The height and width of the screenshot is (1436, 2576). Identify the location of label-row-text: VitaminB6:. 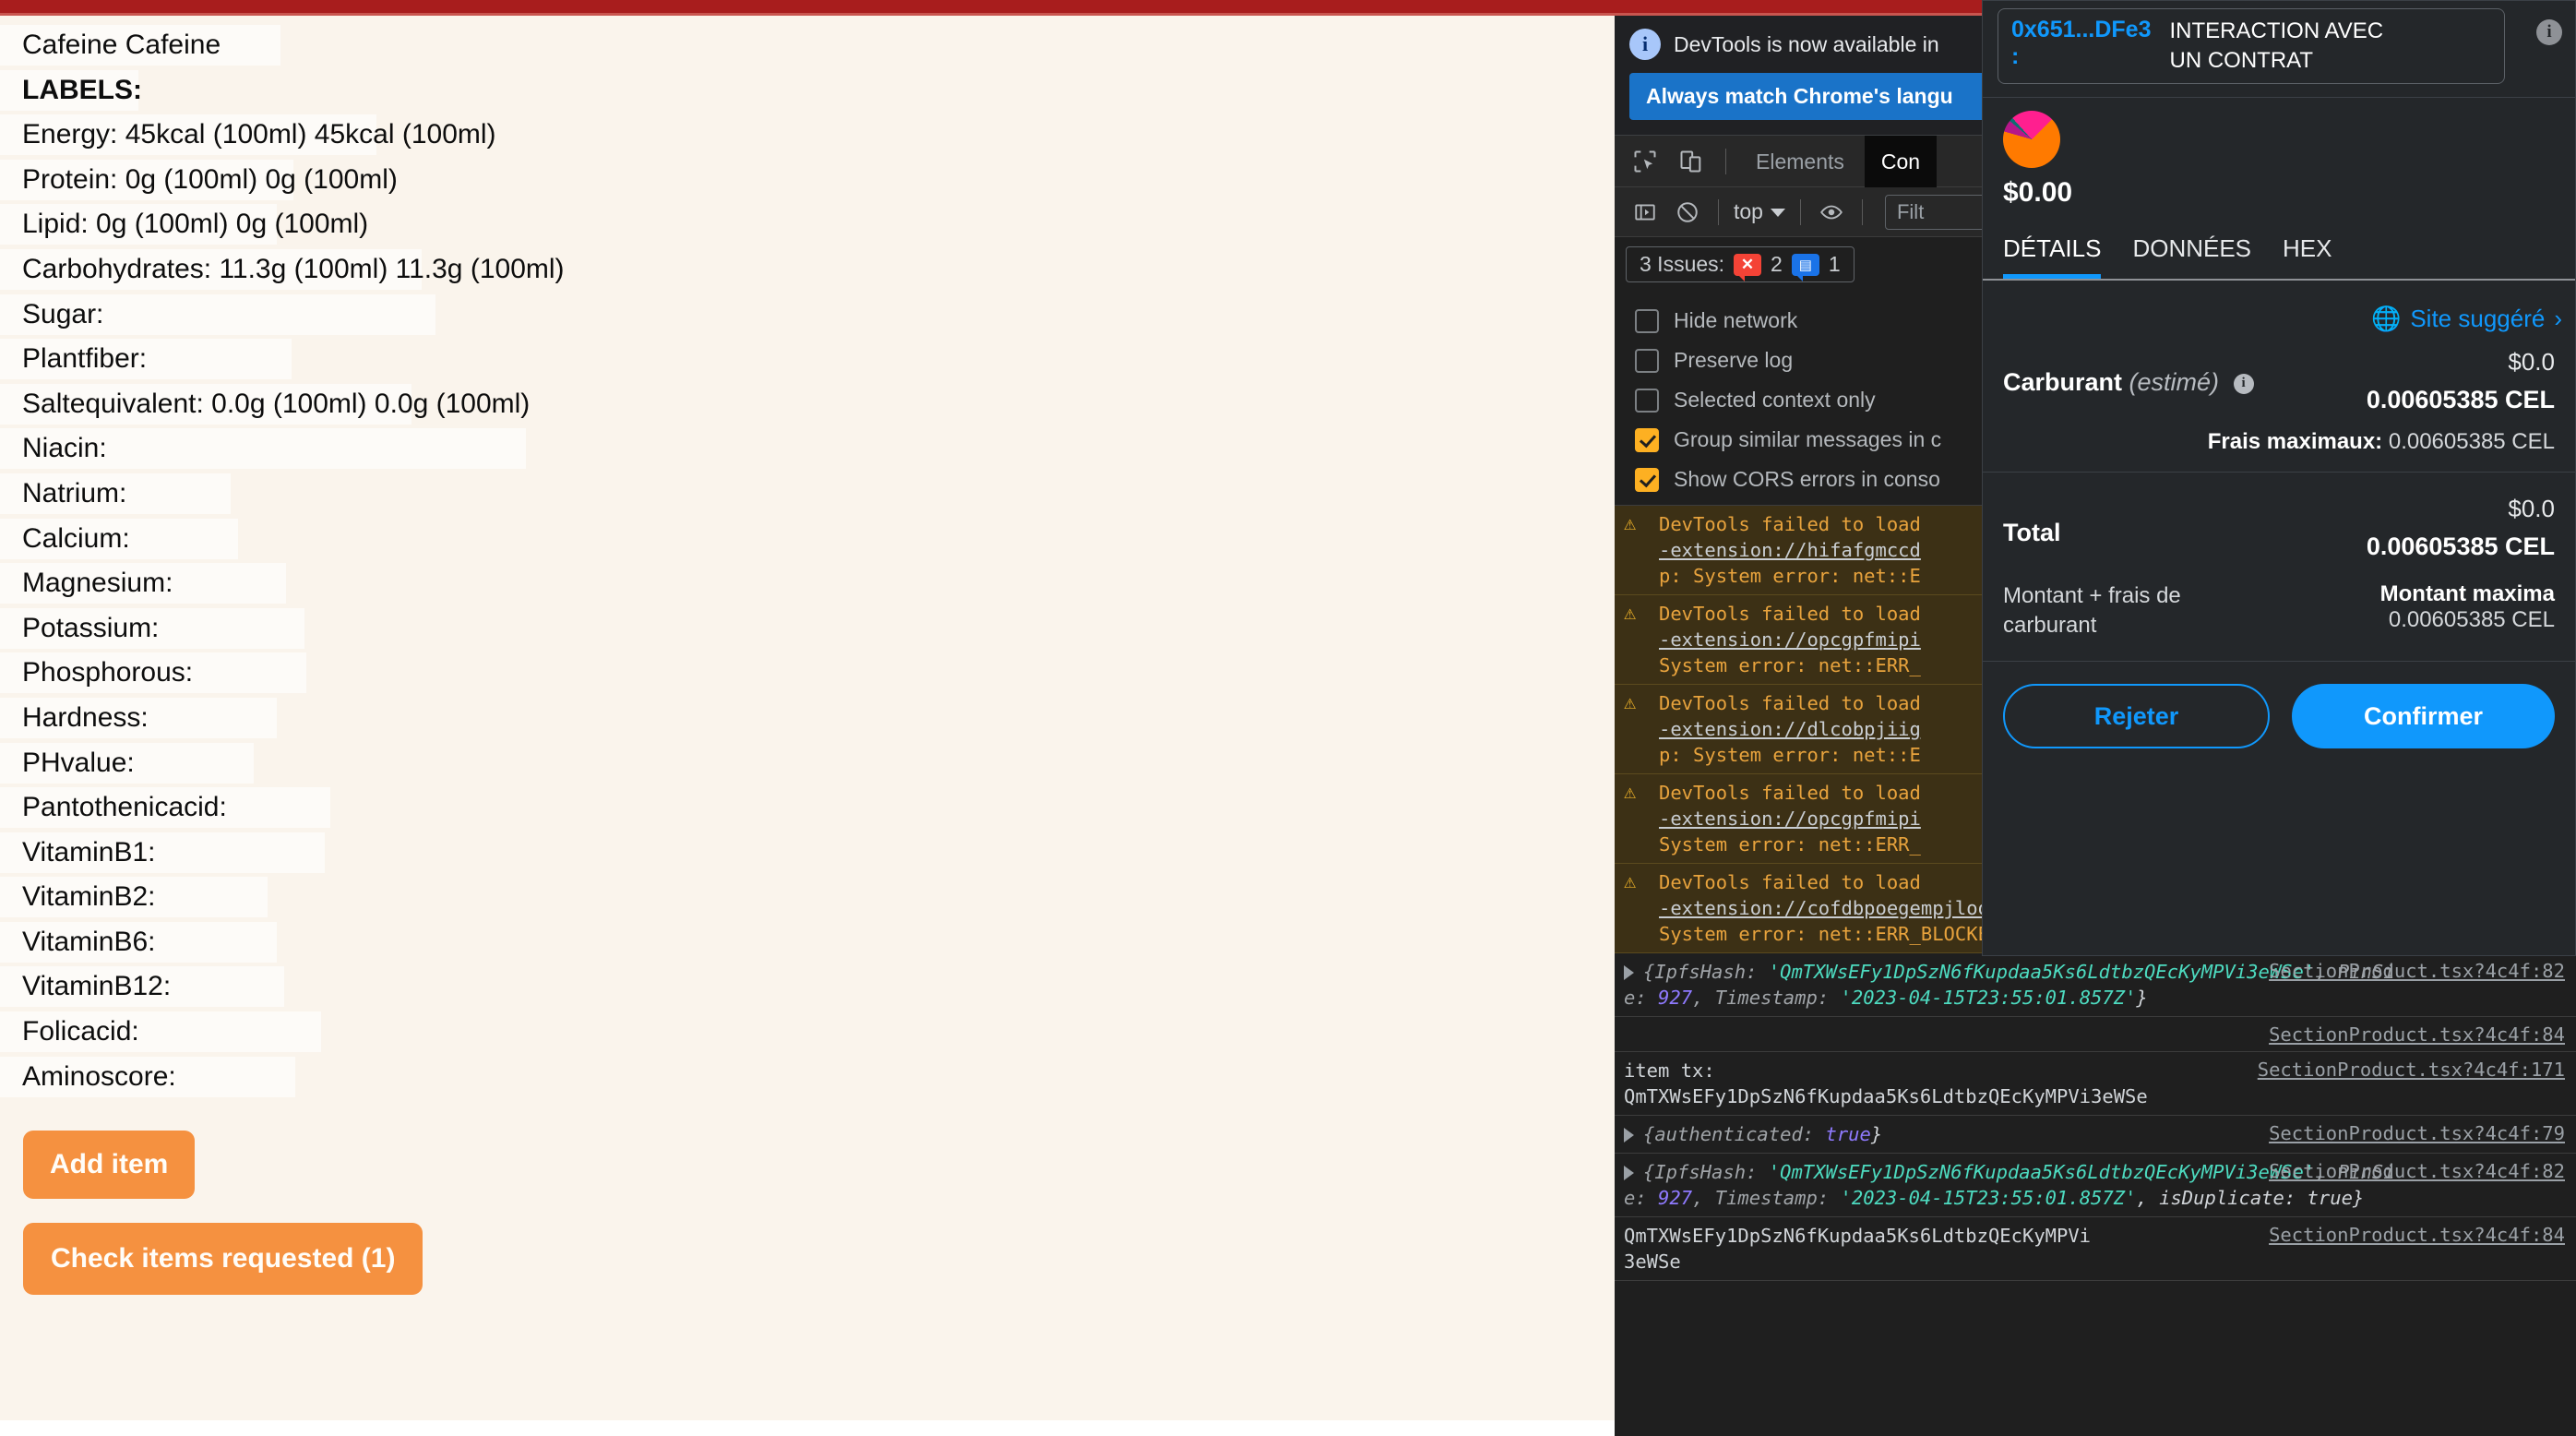
(89, 942).